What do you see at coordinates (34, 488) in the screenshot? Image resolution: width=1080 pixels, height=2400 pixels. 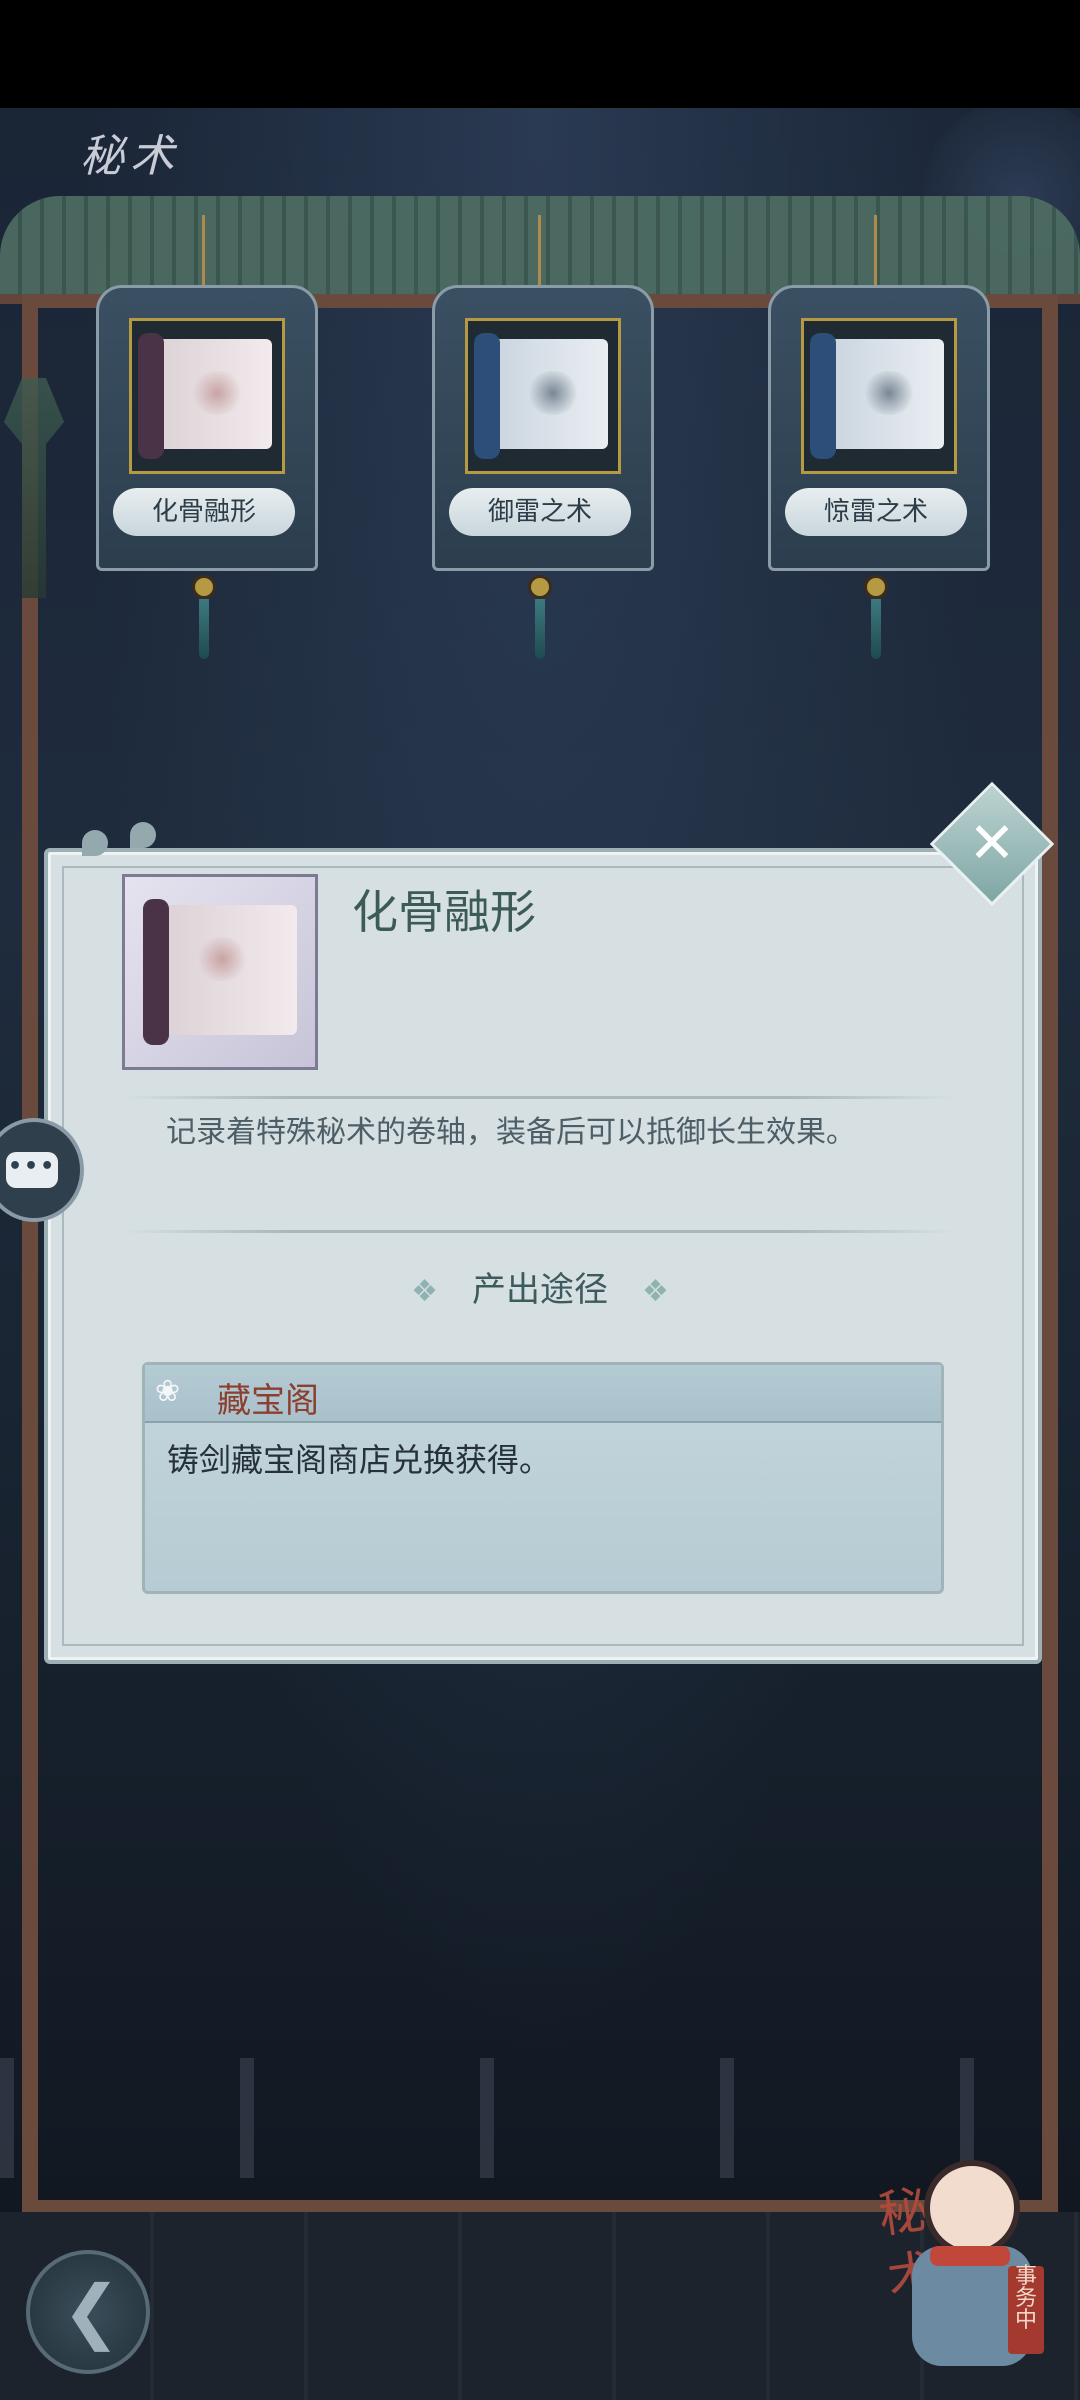 I see `lantern-decoration` at bounding box center [34, 488].